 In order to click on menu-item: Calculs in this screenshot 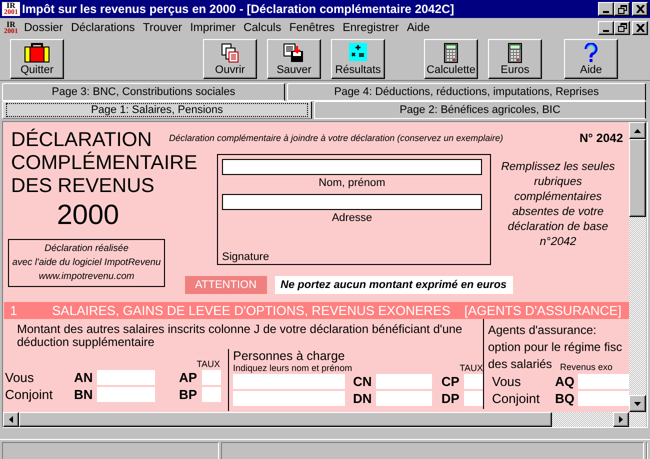, I will do `click(262, 28)`.